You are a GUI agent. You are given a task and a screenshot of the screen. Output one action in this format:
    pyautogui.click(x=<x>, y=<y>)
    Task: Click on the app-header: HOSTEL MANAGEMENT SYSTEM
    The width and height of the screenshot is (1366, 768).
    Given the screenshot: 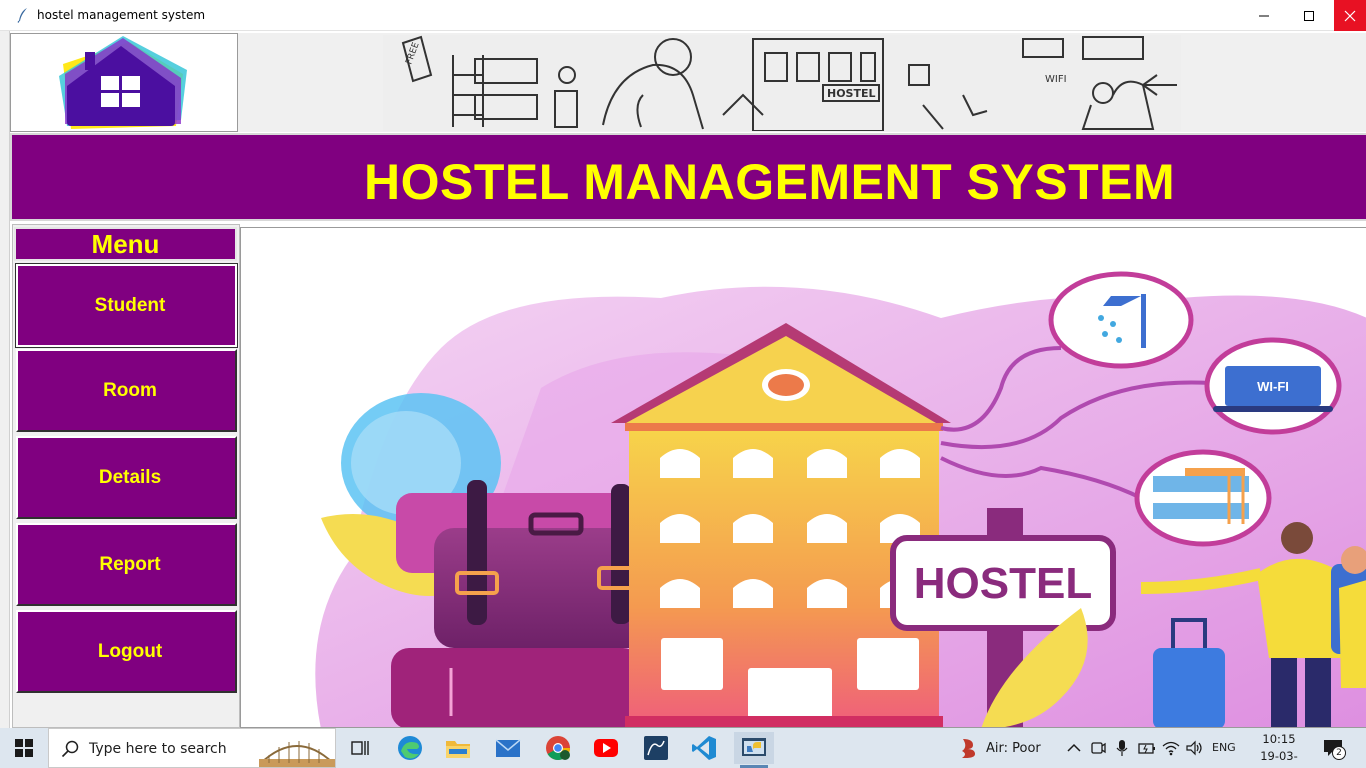 What is the action you would take?
    pyautogui.click(x=688, y=177)
    